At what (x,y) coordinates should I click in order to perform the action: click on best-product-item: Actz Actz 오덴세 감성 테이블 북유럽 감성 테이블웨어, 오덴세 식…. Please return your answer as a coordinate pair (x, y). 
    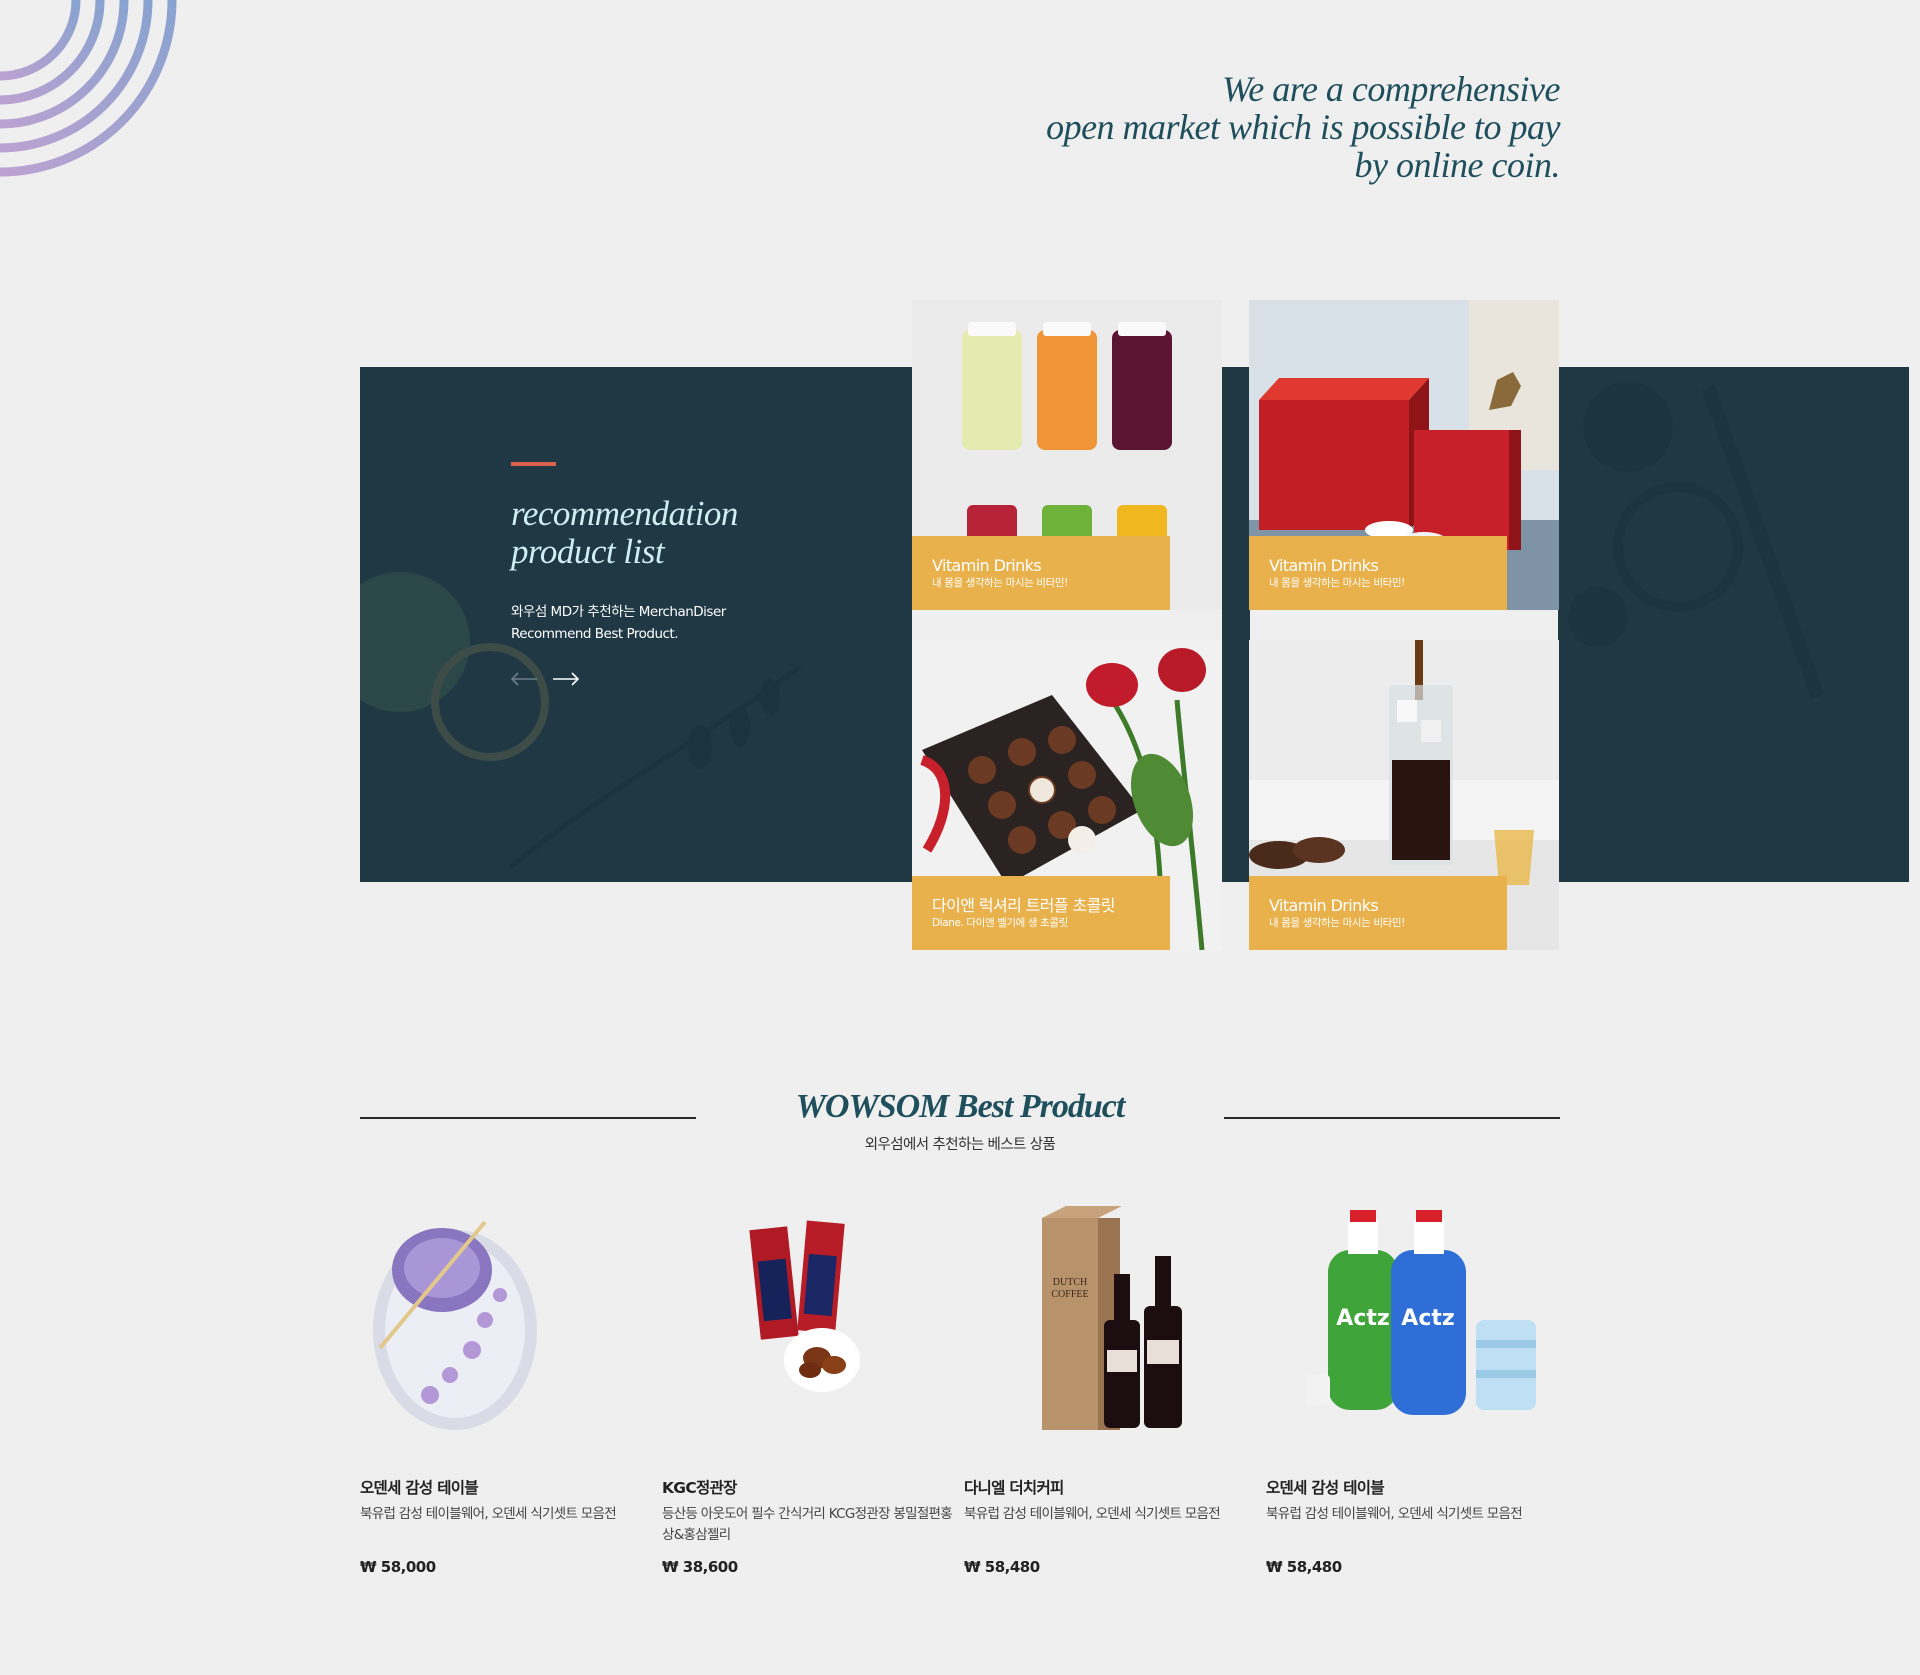
    Looking at the image, I should click on (1411, 1388).